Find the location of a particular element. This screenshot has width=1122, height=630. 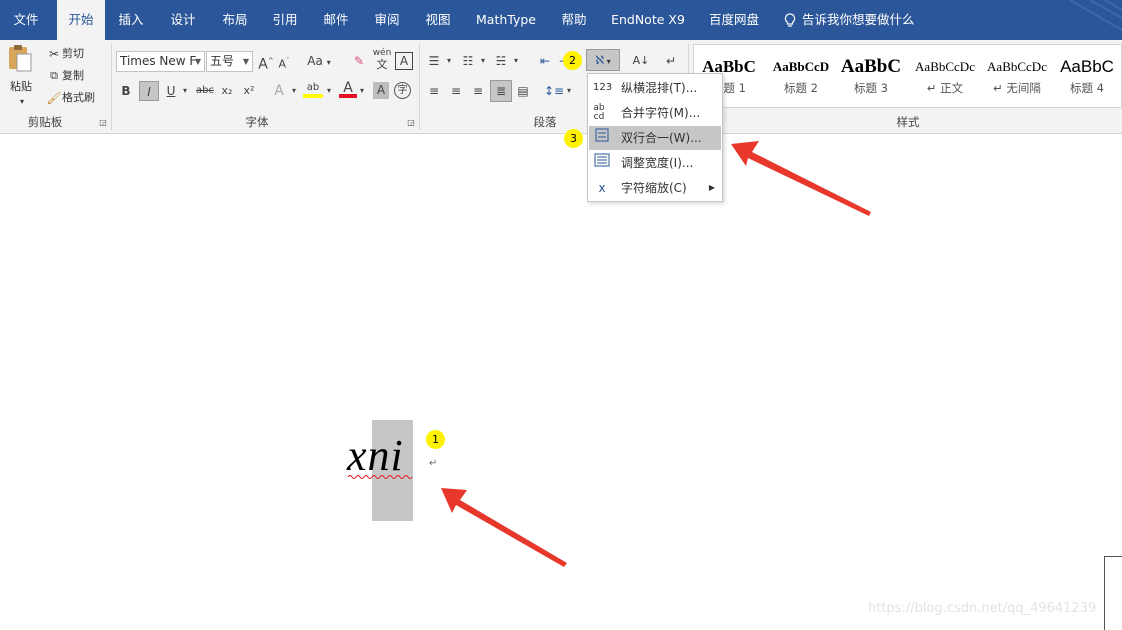

red-arrow-text is located at coordinates (504, 527).